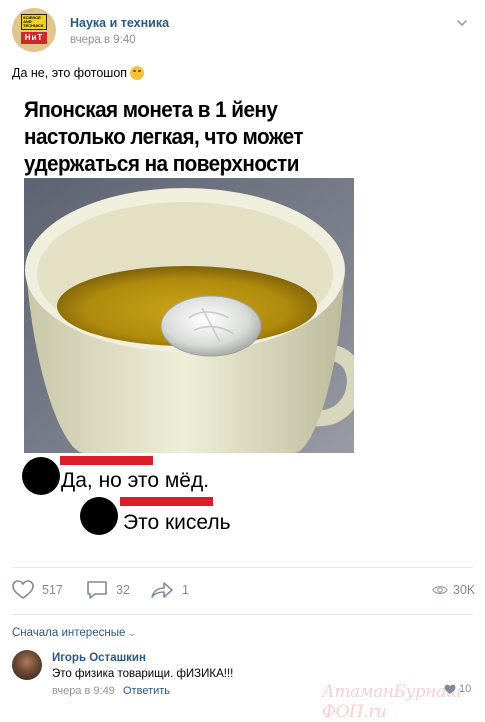 This screenshot has width=485, height=722. Describe the element at coordinates (135, 480) in the screenshot. I see `meme-reply-1: Да, но это мёд.` at that location.